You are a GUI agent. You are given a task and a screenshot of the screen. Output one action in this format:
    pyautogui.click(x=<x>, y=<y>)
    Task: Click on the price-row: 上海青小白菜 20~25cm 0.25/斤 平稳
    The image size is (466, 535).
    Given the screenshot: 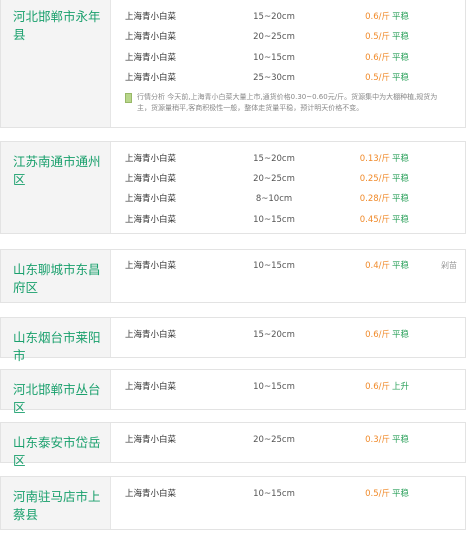 What is the action you would take?
    pyautogui.click(x=288, y=179)
    